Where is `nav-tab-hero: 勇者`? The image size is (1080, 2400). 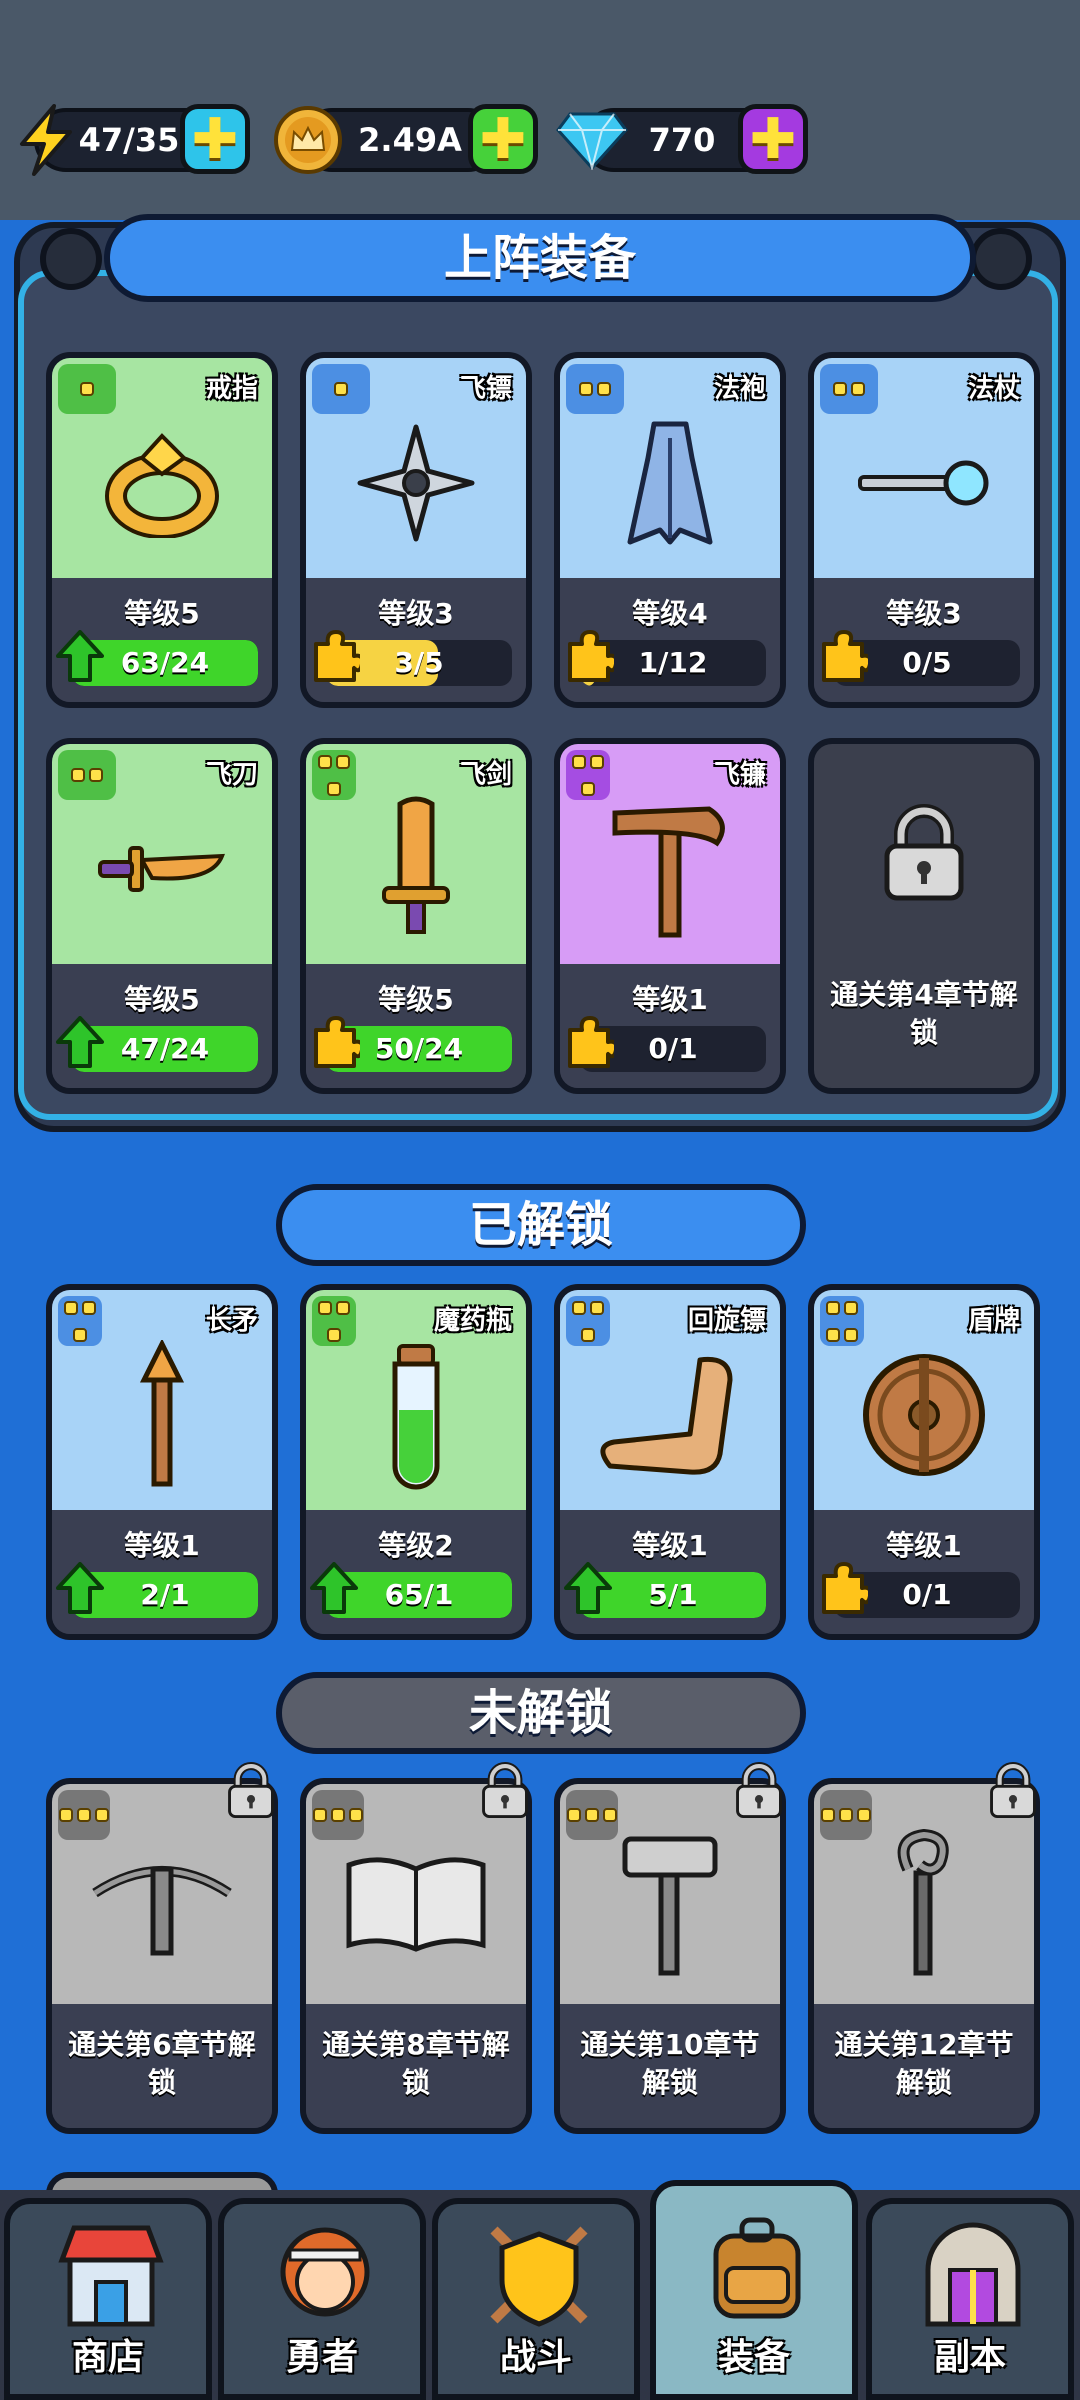 nav-tab-hero: 勇者 is located at coordinates (322, 2299).